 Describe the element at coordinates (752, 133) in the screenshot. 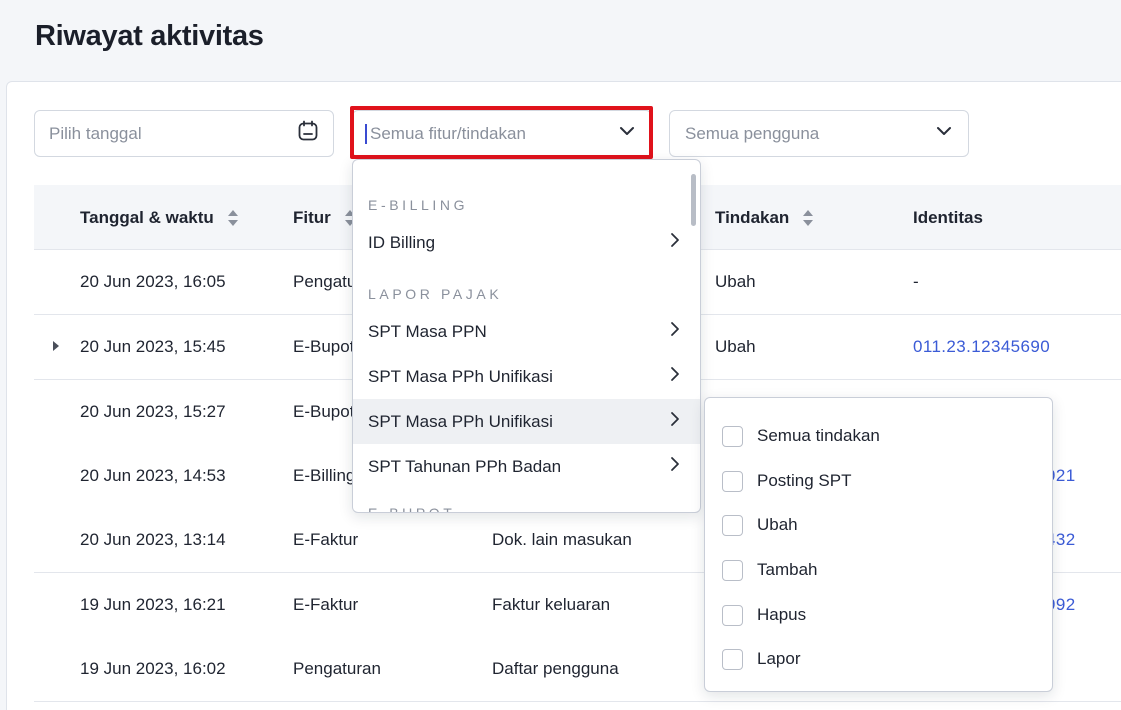

I see `user-placeholder: Semua pengguna` at that location.